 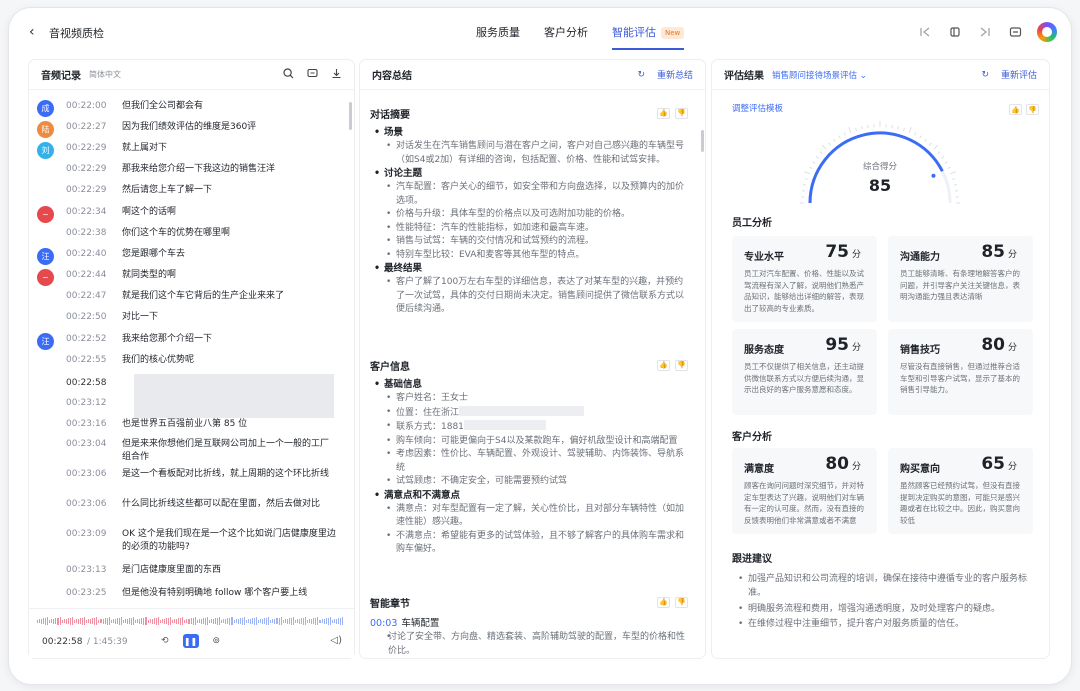 I want to click on transcript-row: 汪 00:22:40 您是跟哪个车去, so click(x=187, y=256).